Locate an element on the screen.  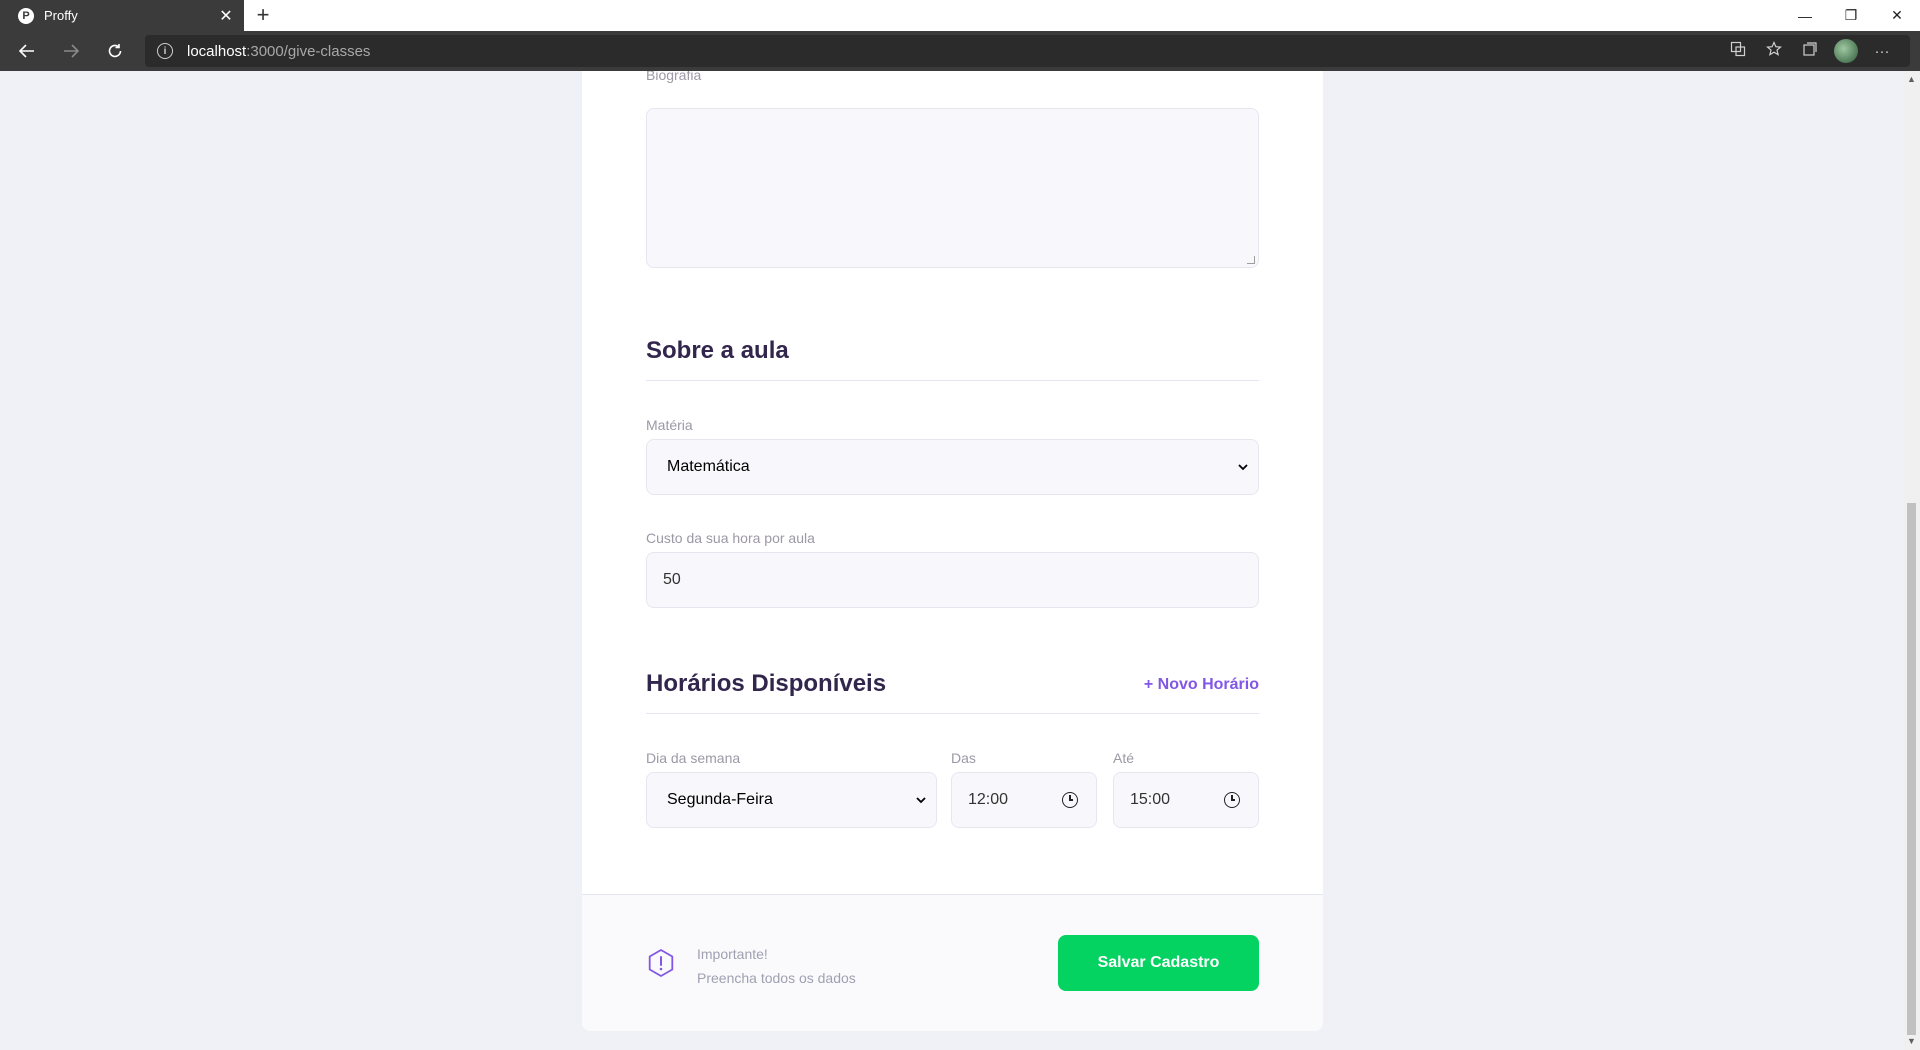
browser-tab: P Proffy ✕ is located at coordinates (122, 15).